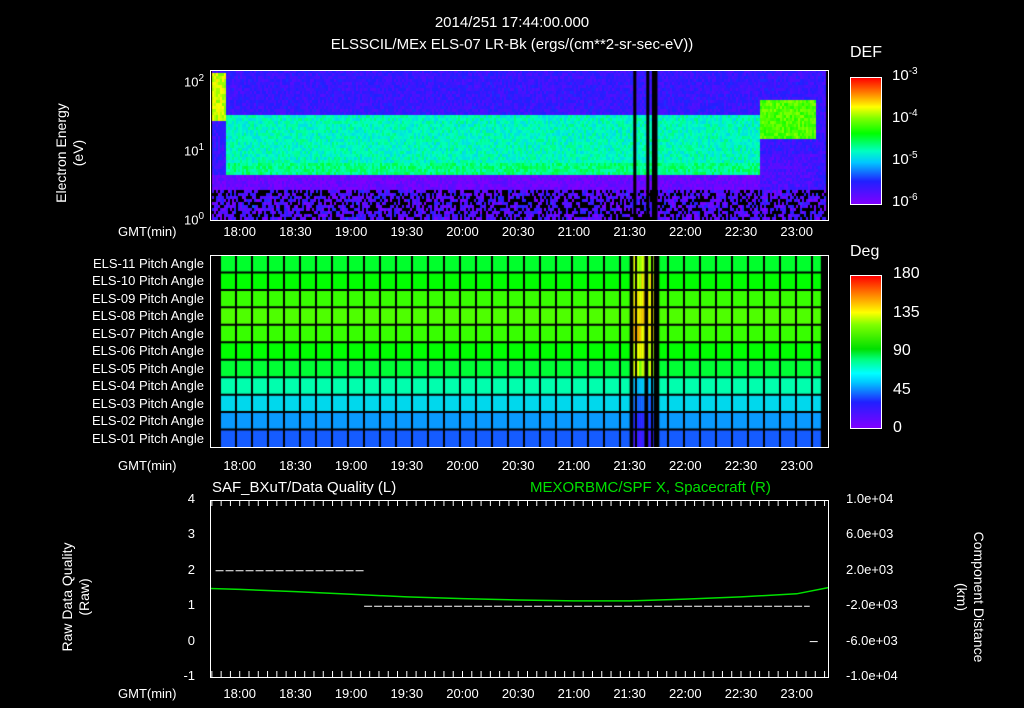  What do you see at coordinates (870, 534) in the screenshot?
I see `right-axis-tick-label: 6.0e+03` at bounding box center [870, 534].